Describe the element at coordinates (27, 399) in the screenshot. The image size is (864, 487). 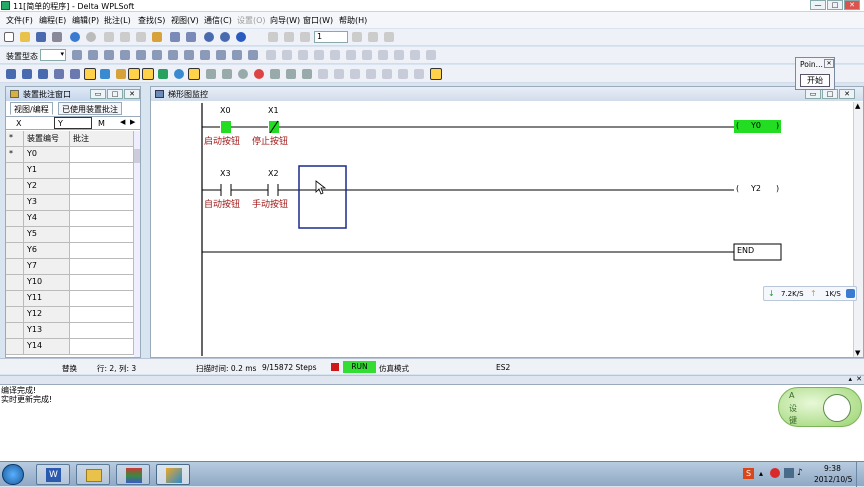
I see `output-line-2: 实时更新完成!` at that location.